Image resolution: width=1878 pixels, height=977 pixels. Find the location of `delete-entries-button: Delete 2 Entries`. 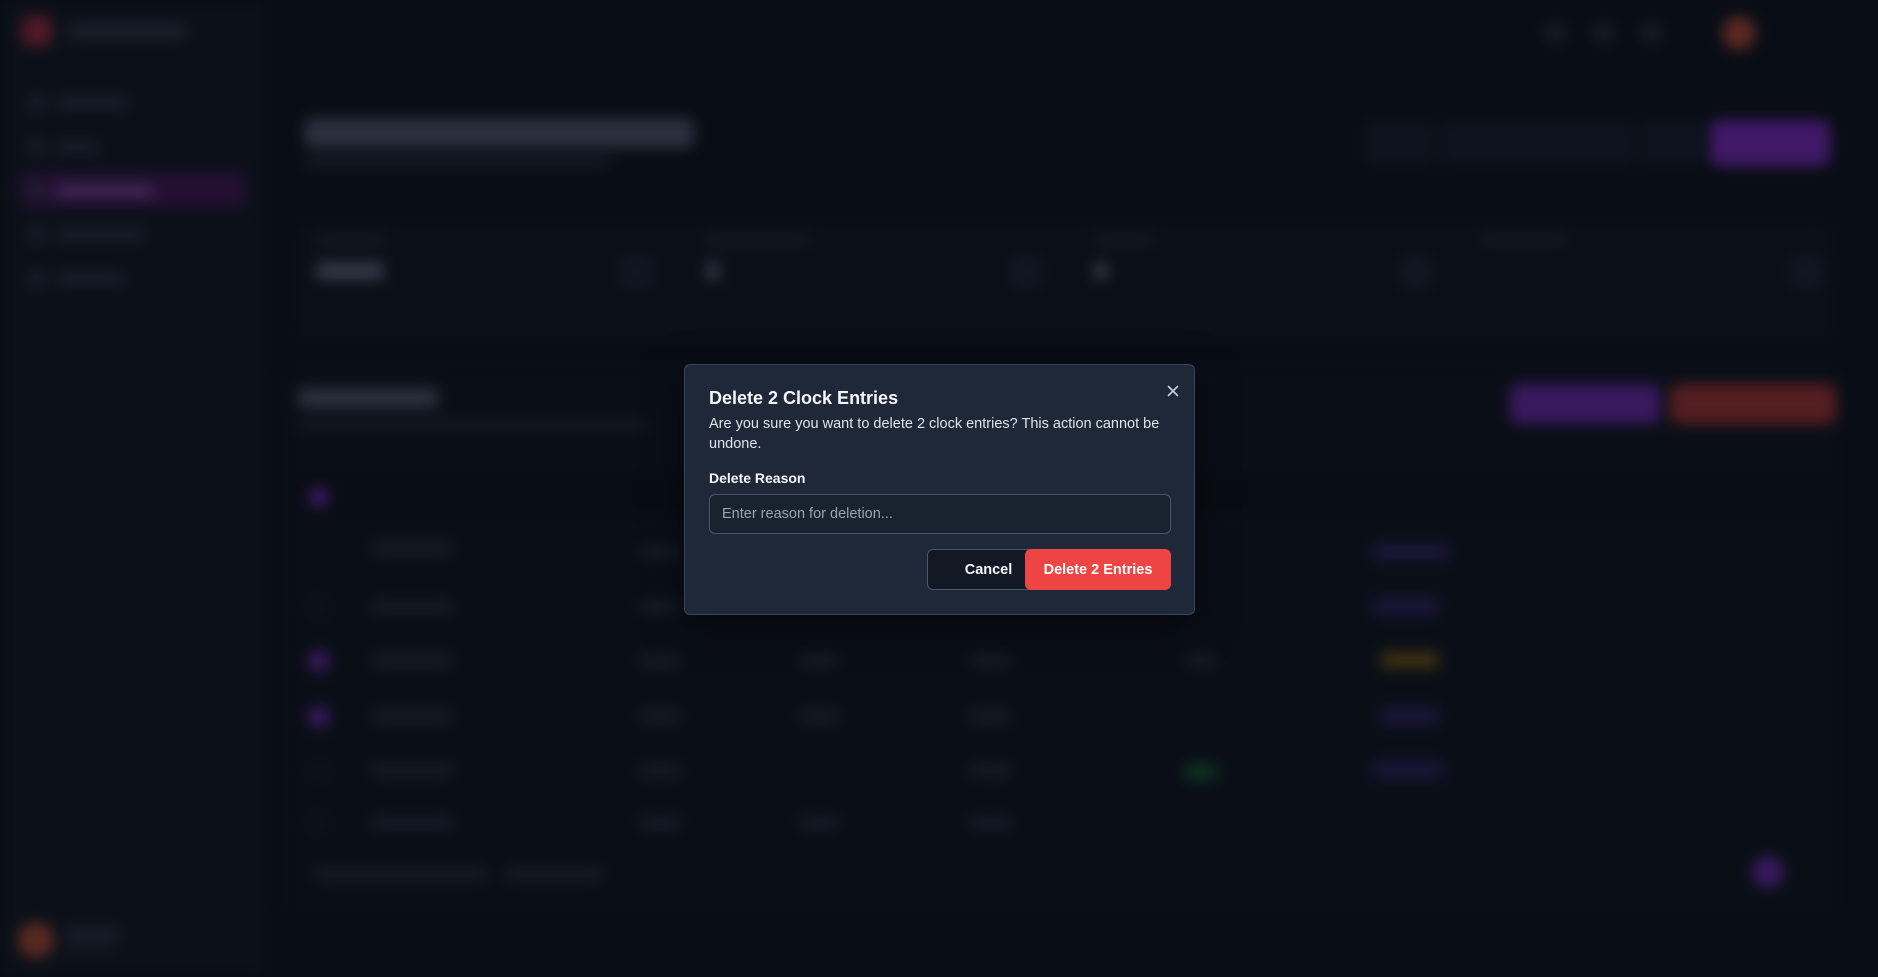

delete-entries-button: Delete 2 Entries is located at coordinates (1098, 569).